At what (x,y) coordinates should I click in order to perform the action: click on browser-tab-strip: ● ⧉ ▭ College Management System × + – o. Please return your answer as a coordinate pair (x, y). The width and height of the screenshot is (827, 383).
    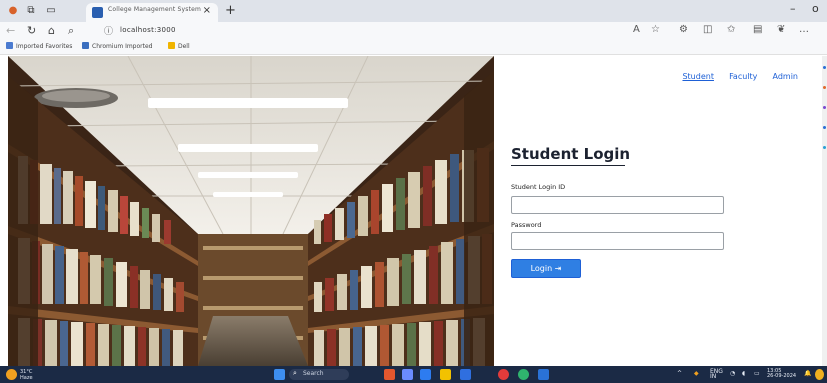
    Looking at the image, I should click on (413, 11).